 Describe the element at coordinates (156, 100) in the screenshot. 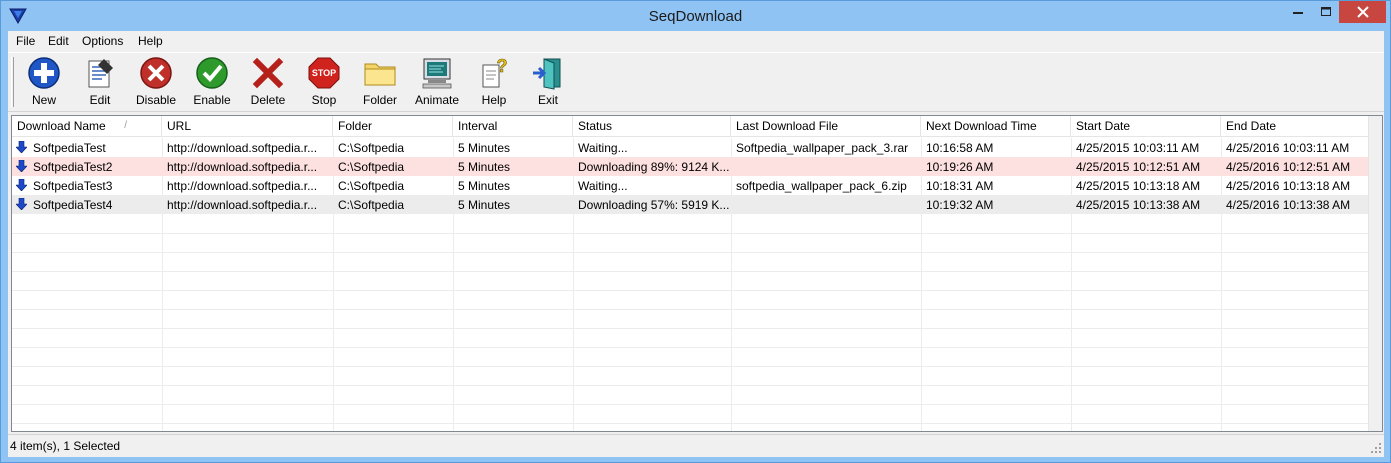

I see `disable-label: Disable` at that location.